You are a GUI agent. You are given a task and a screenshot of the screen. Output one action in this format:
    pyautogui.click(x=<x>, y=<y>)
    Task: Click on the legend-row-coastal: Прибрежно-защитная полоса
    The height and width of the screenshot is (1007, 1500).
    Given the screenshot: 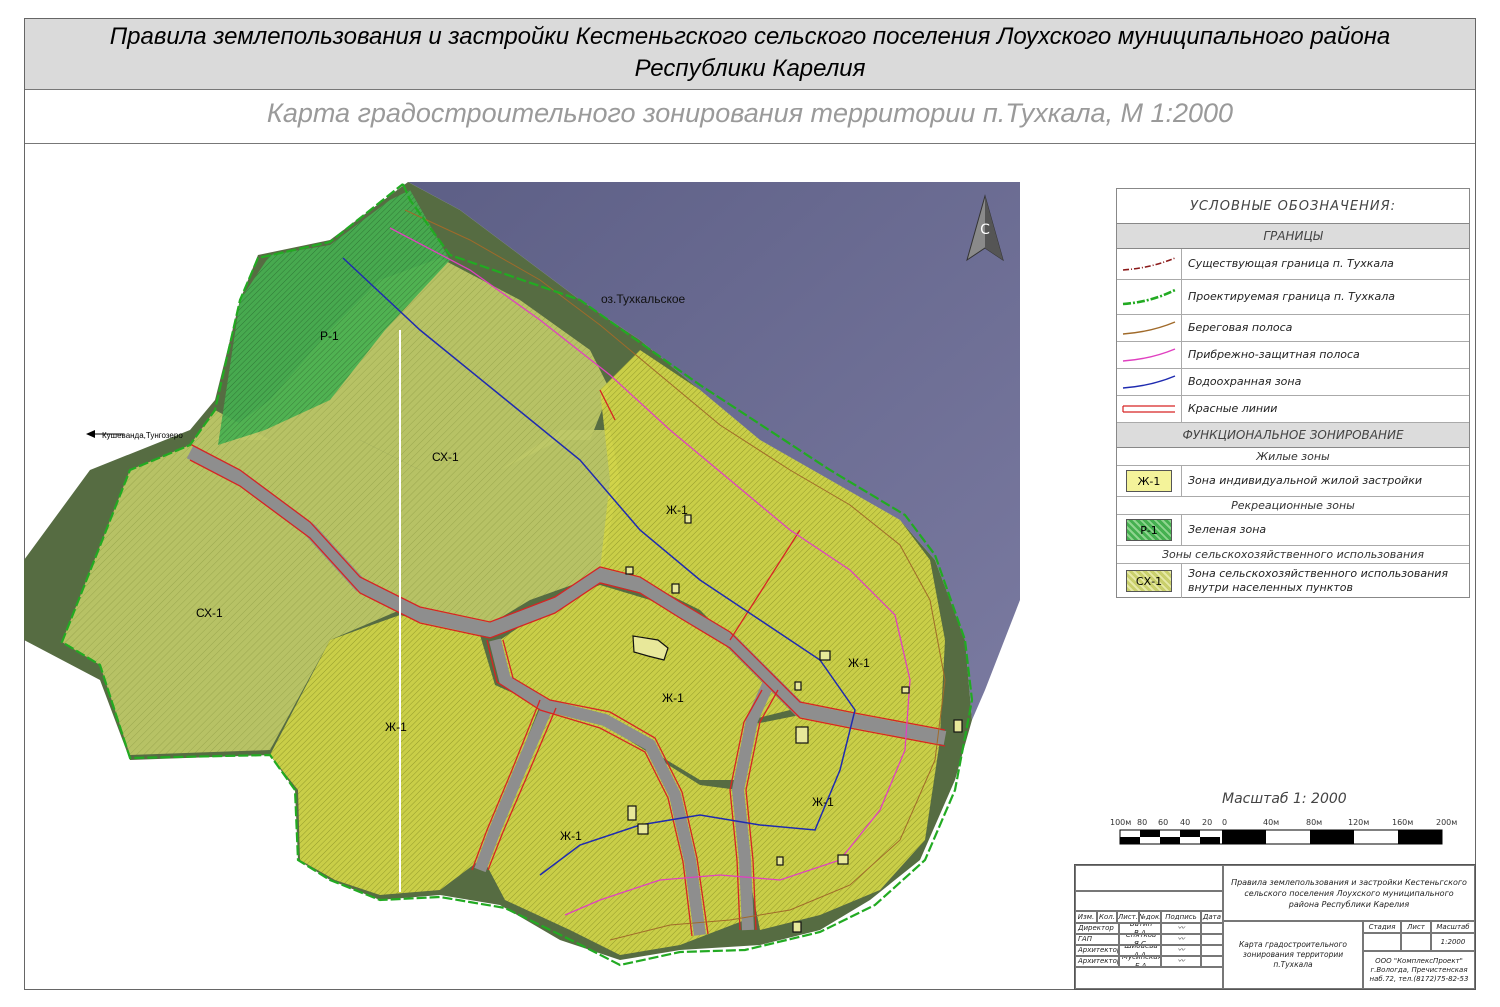 What is the action you would take?
    pyautogui.click(x=1293, y=355)
    